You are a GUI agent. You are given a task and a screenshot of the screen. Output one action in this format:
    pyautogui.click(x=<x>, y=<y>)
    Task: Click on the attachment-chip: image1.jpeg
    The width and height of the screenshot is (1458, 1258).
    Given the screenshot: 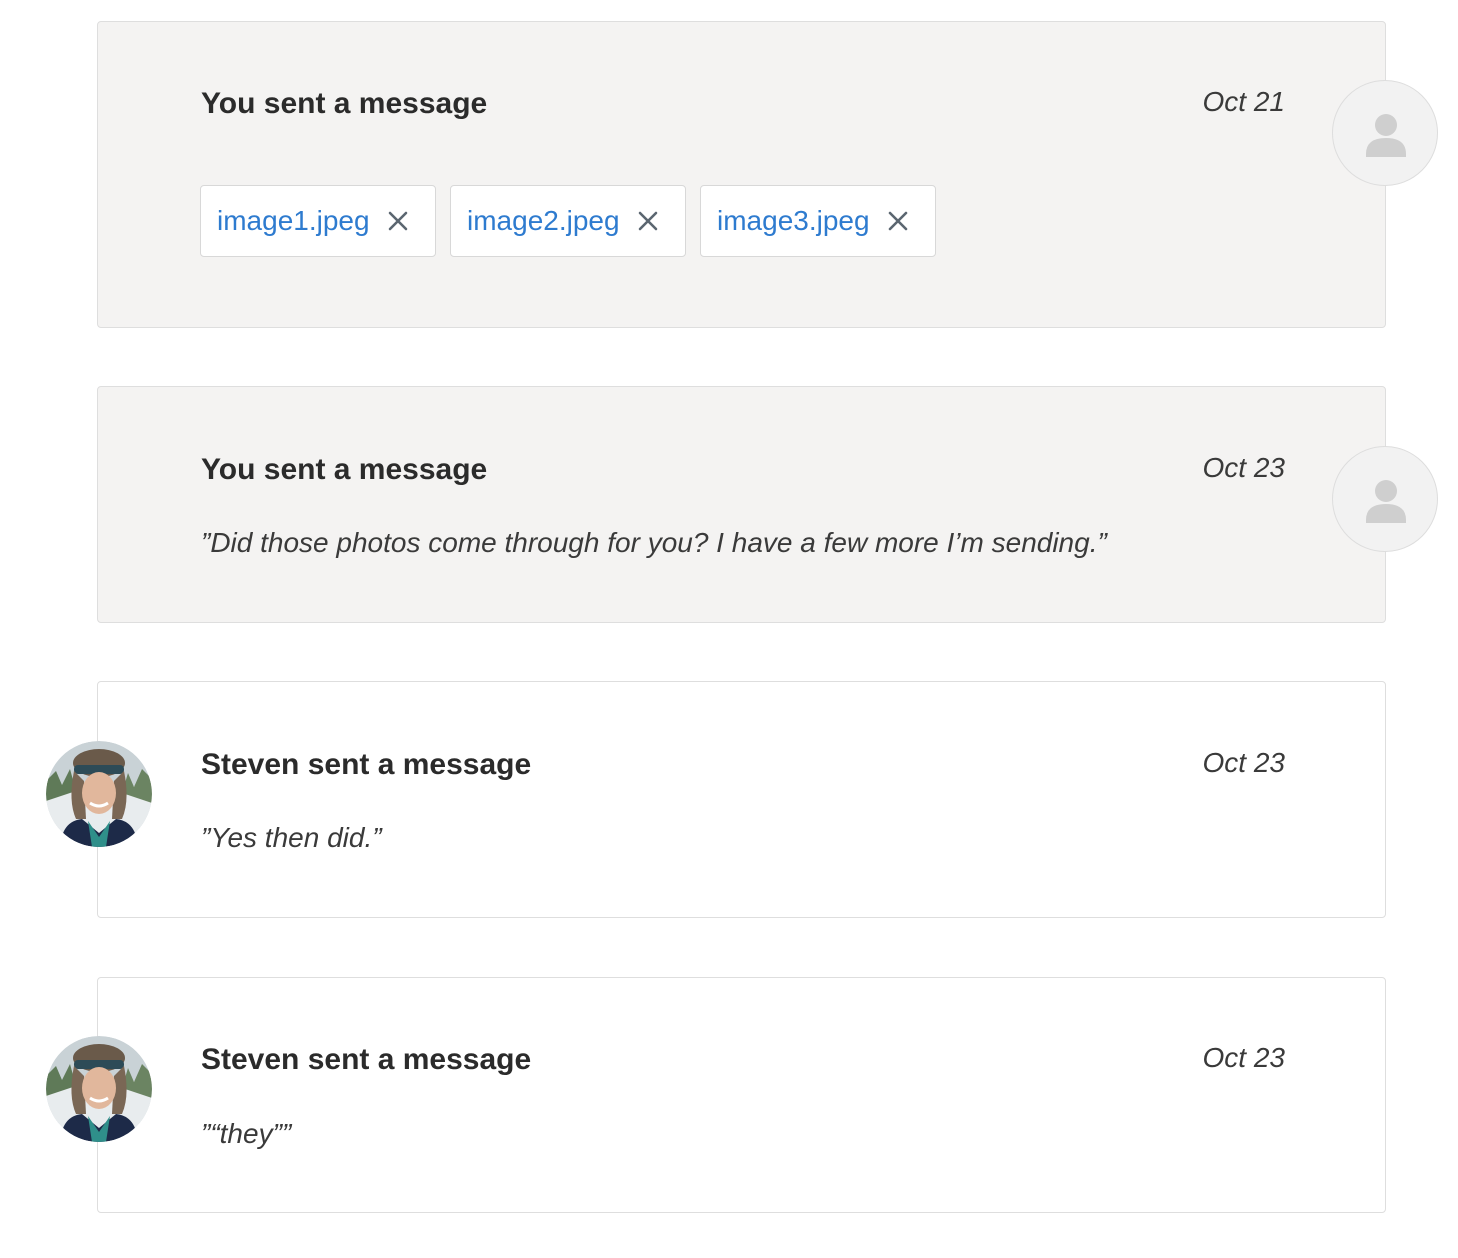 What is the action you would take?
    pyautogui.click(x=318, y=221)
    